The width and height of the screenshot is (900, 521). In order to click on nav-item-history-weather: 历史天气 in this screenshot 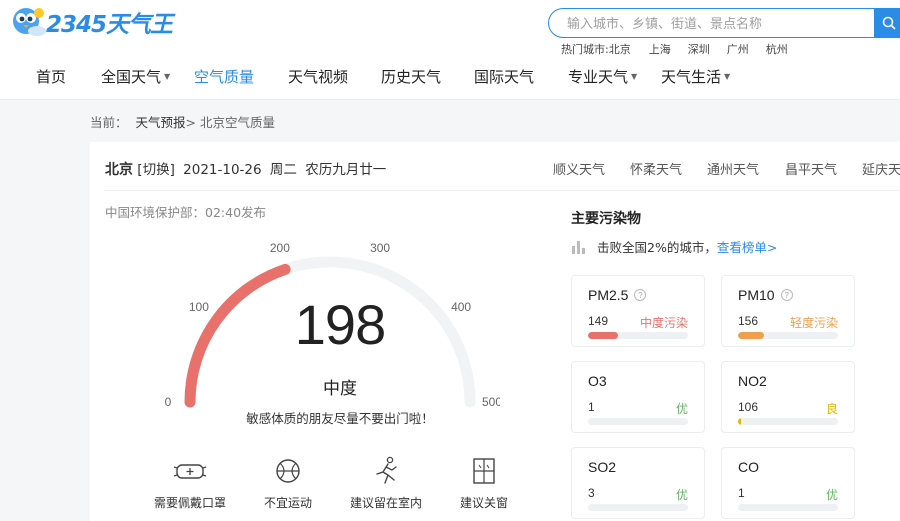, I will do `click(411, 76)`.